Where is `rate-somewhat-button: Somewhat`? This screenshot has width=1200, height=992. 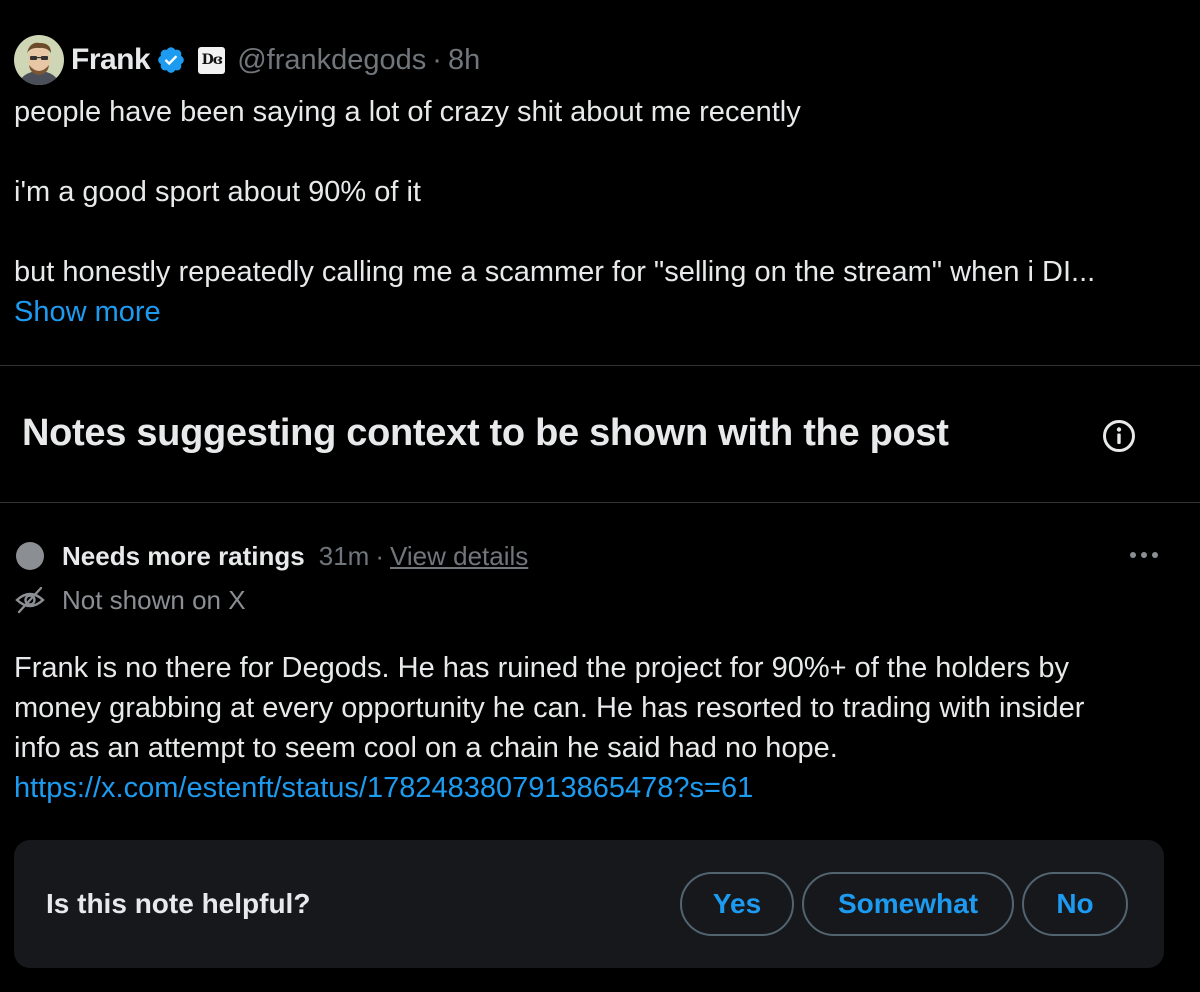
rate-somewhat-button: Somewhat is located at coordinates (908, 904).